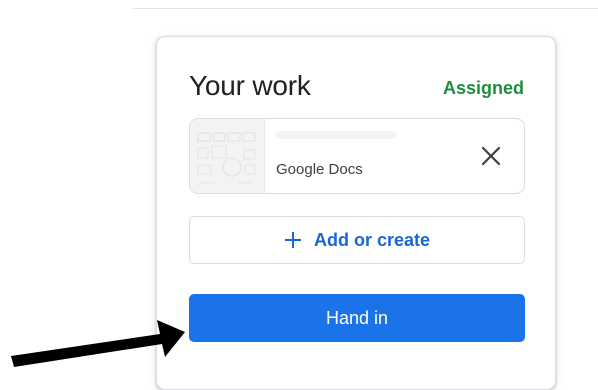 The image size is (598, 390). I want to click on document-thumbnail-preview, so click(226, 158).